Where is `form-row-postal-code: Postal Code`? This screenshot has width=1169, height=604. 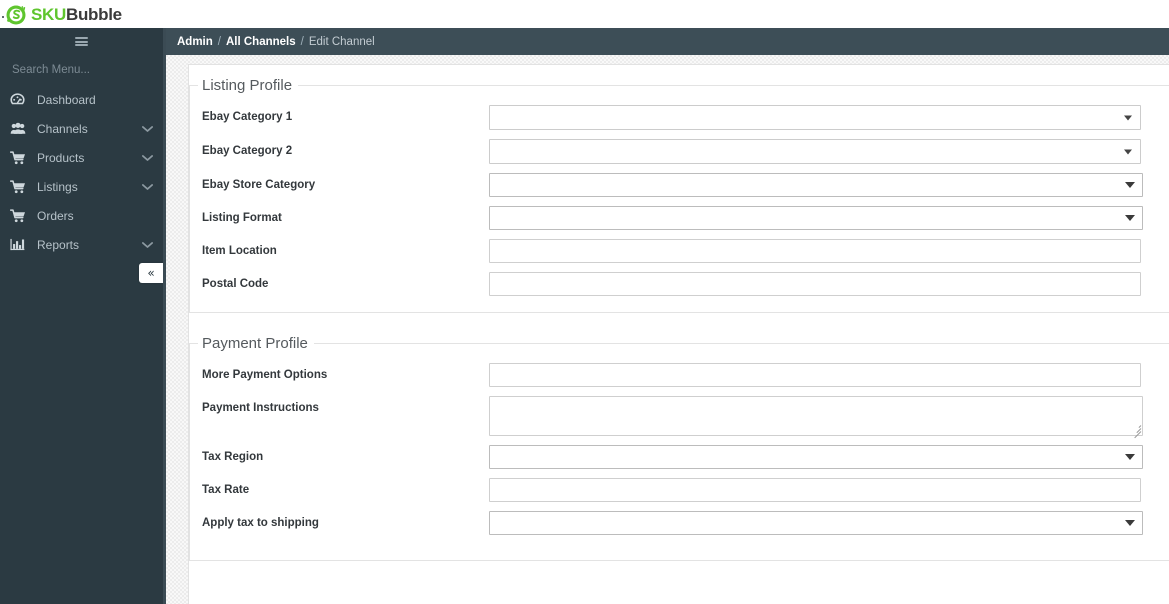
form-row-postal-code: Postal Code is located at coordinates (679, 284).